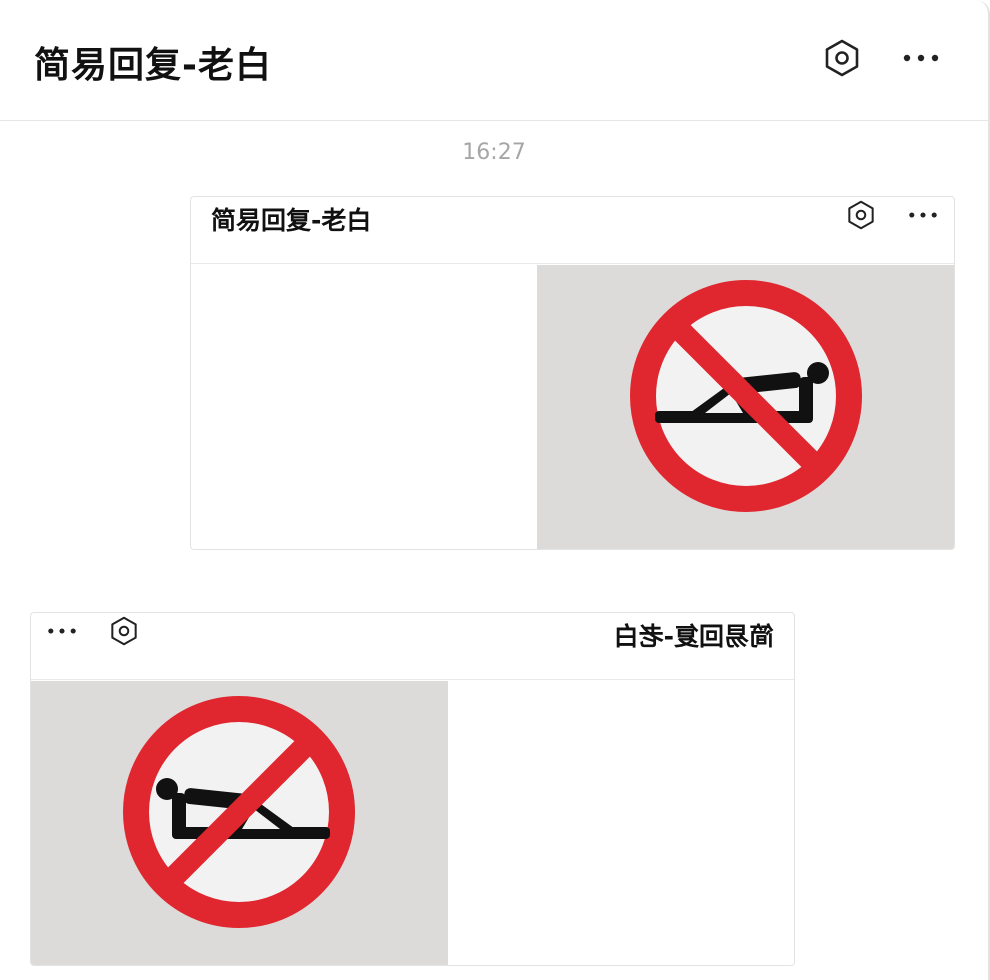 Image resolution: width=990 pixels, height=980 pixels. What do you see at coordinates (494, 60) in the screenshot?
I see `chat-header: 简易回复-老白` at bounding box center [494, 60].